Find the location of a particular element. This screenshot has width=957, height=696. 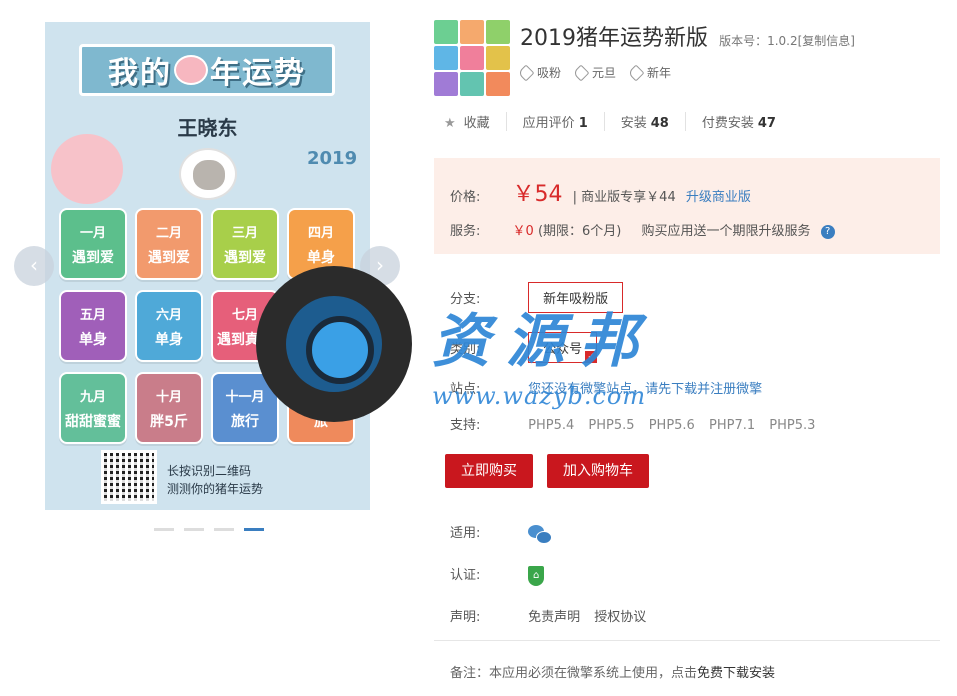

support-row: 支持: PHP5.4 PHP5.5 PHP5.6 PHP7.1 PHP5.3 is located at coordinates (637, 423).